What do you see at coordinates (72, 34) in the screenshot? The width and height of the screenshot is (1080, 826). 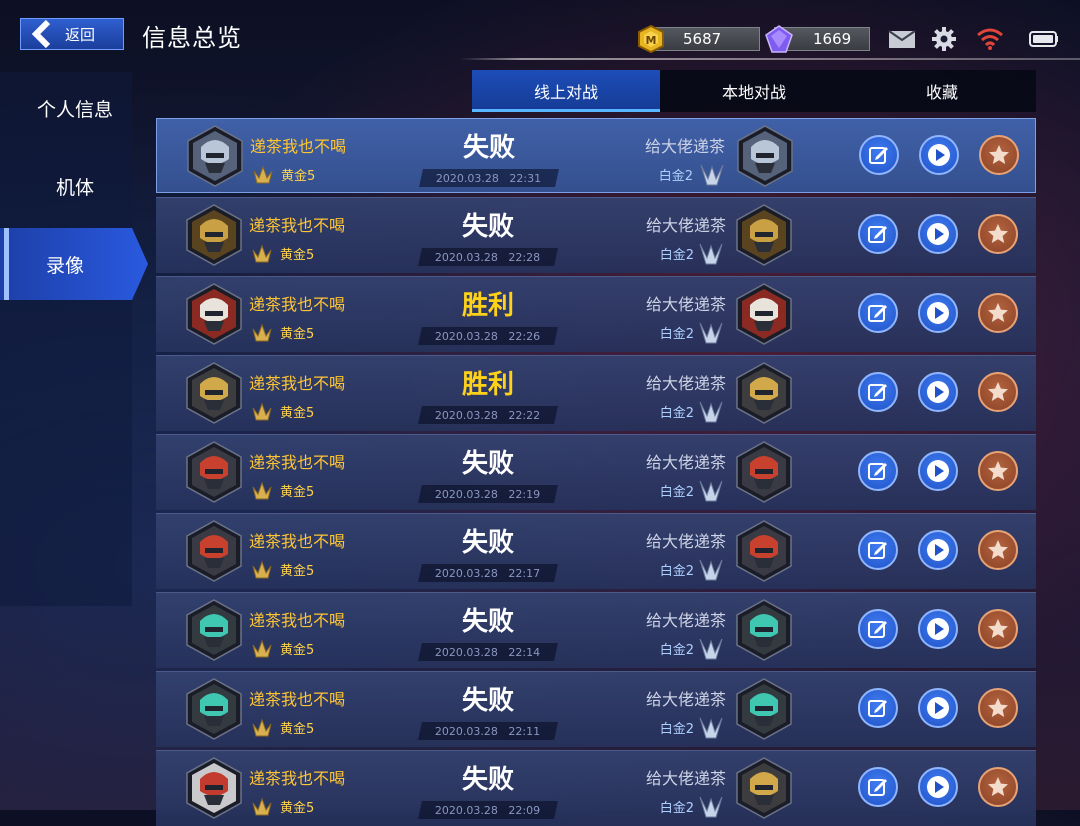 I see `back-button: 返回` at bounding box center [72, 34].